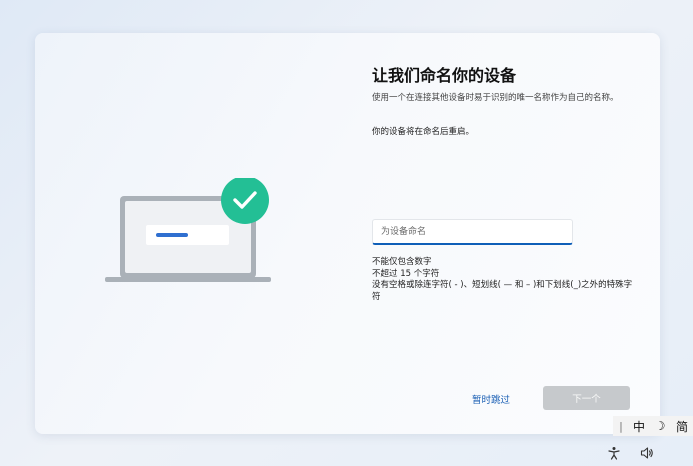  Describe the element at coordinates (444, 75) in the screenshot. I see `page-title: 让我们命名你的设备` at that location.